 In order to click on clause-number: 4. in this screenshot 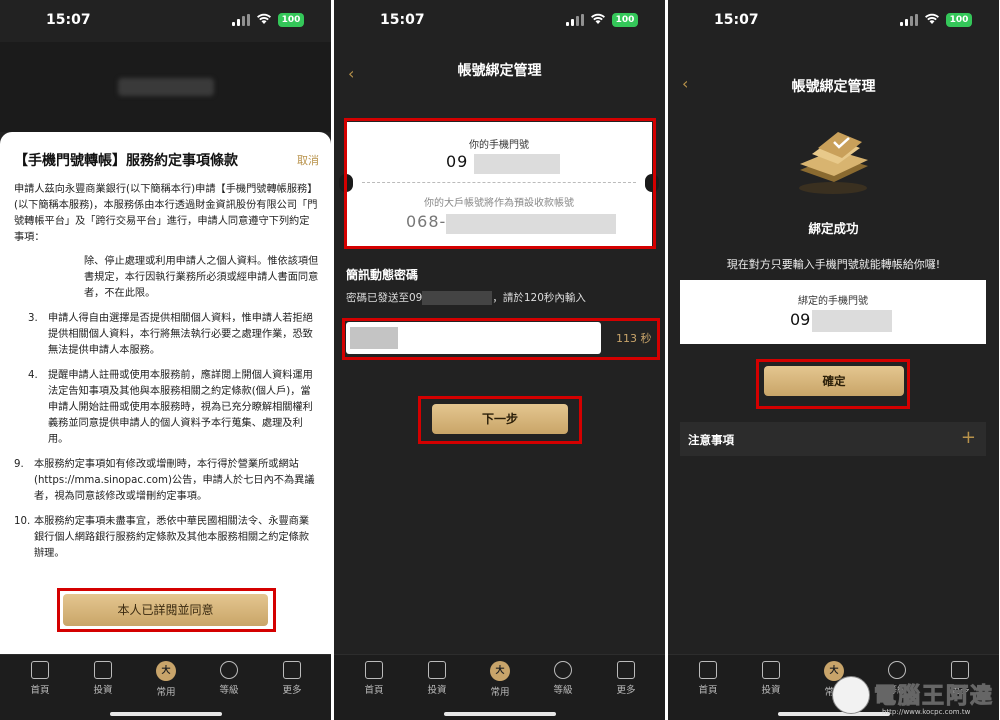, I will do `click(33, 375)`.